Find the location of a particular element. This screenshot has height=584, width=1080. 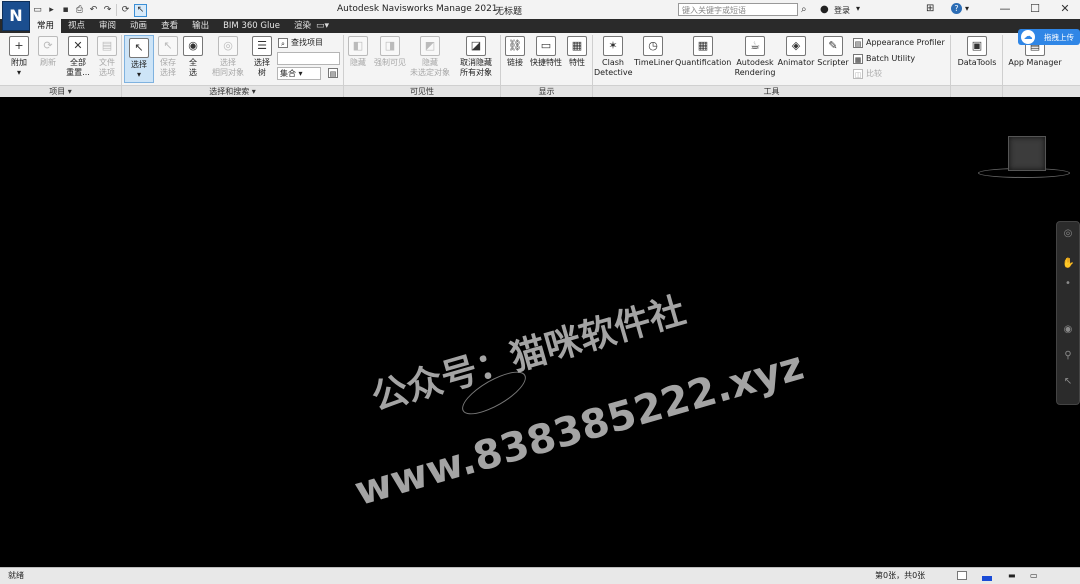

project-panel-label: 项目 is located at coordinates (57, 91).